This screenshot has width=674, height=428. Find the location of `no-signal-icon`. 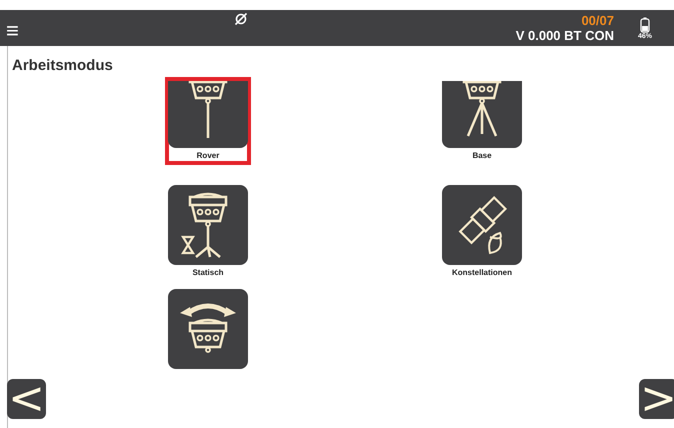

no-signal-icon is located at coordinates (241, 19).